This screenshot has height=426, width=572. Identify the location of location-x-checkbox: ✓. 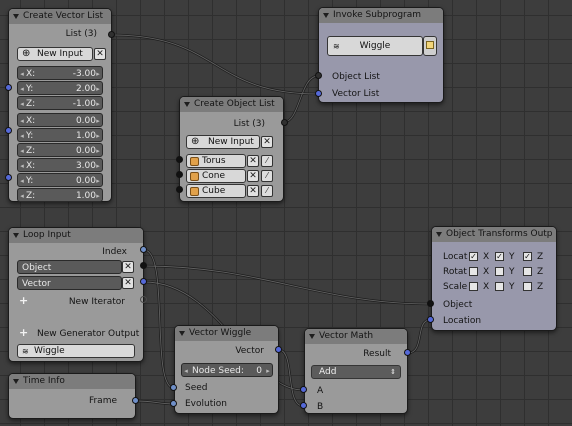
(473, 256).